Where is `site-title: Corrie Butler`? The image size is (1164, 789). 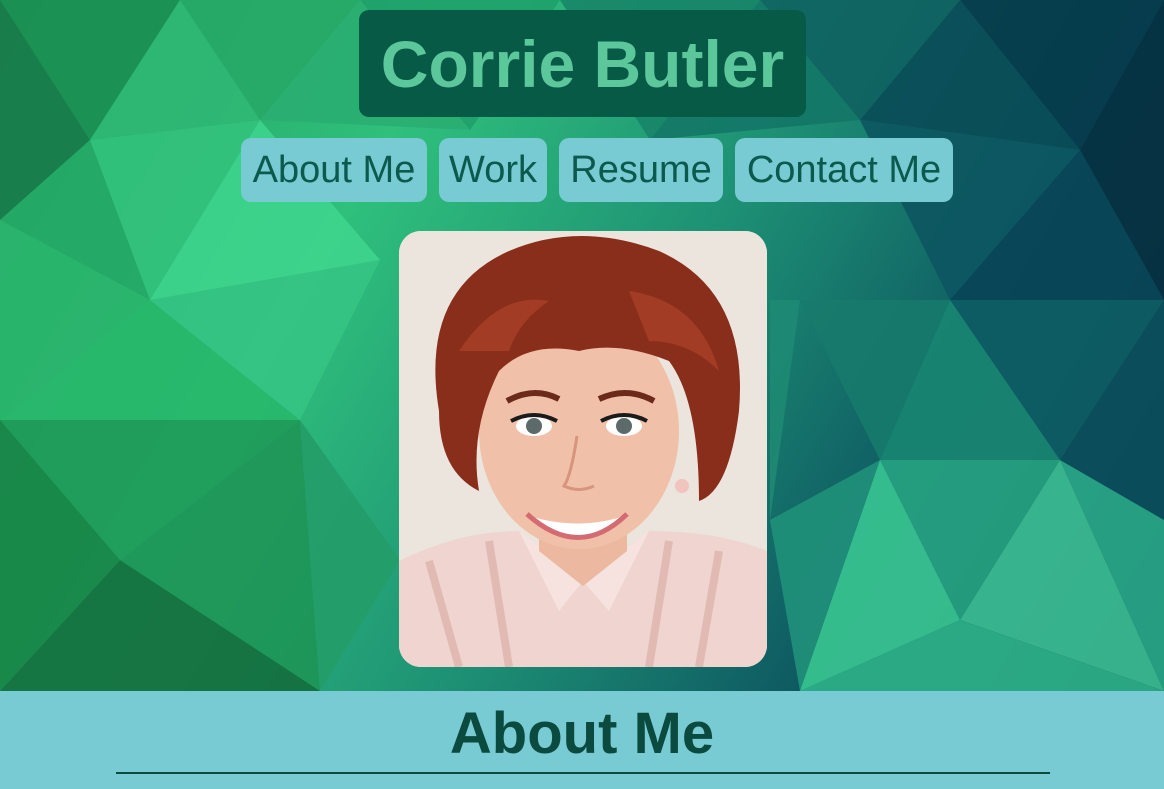
site-title: Corrie Butler is located at coordinates (582, 63).